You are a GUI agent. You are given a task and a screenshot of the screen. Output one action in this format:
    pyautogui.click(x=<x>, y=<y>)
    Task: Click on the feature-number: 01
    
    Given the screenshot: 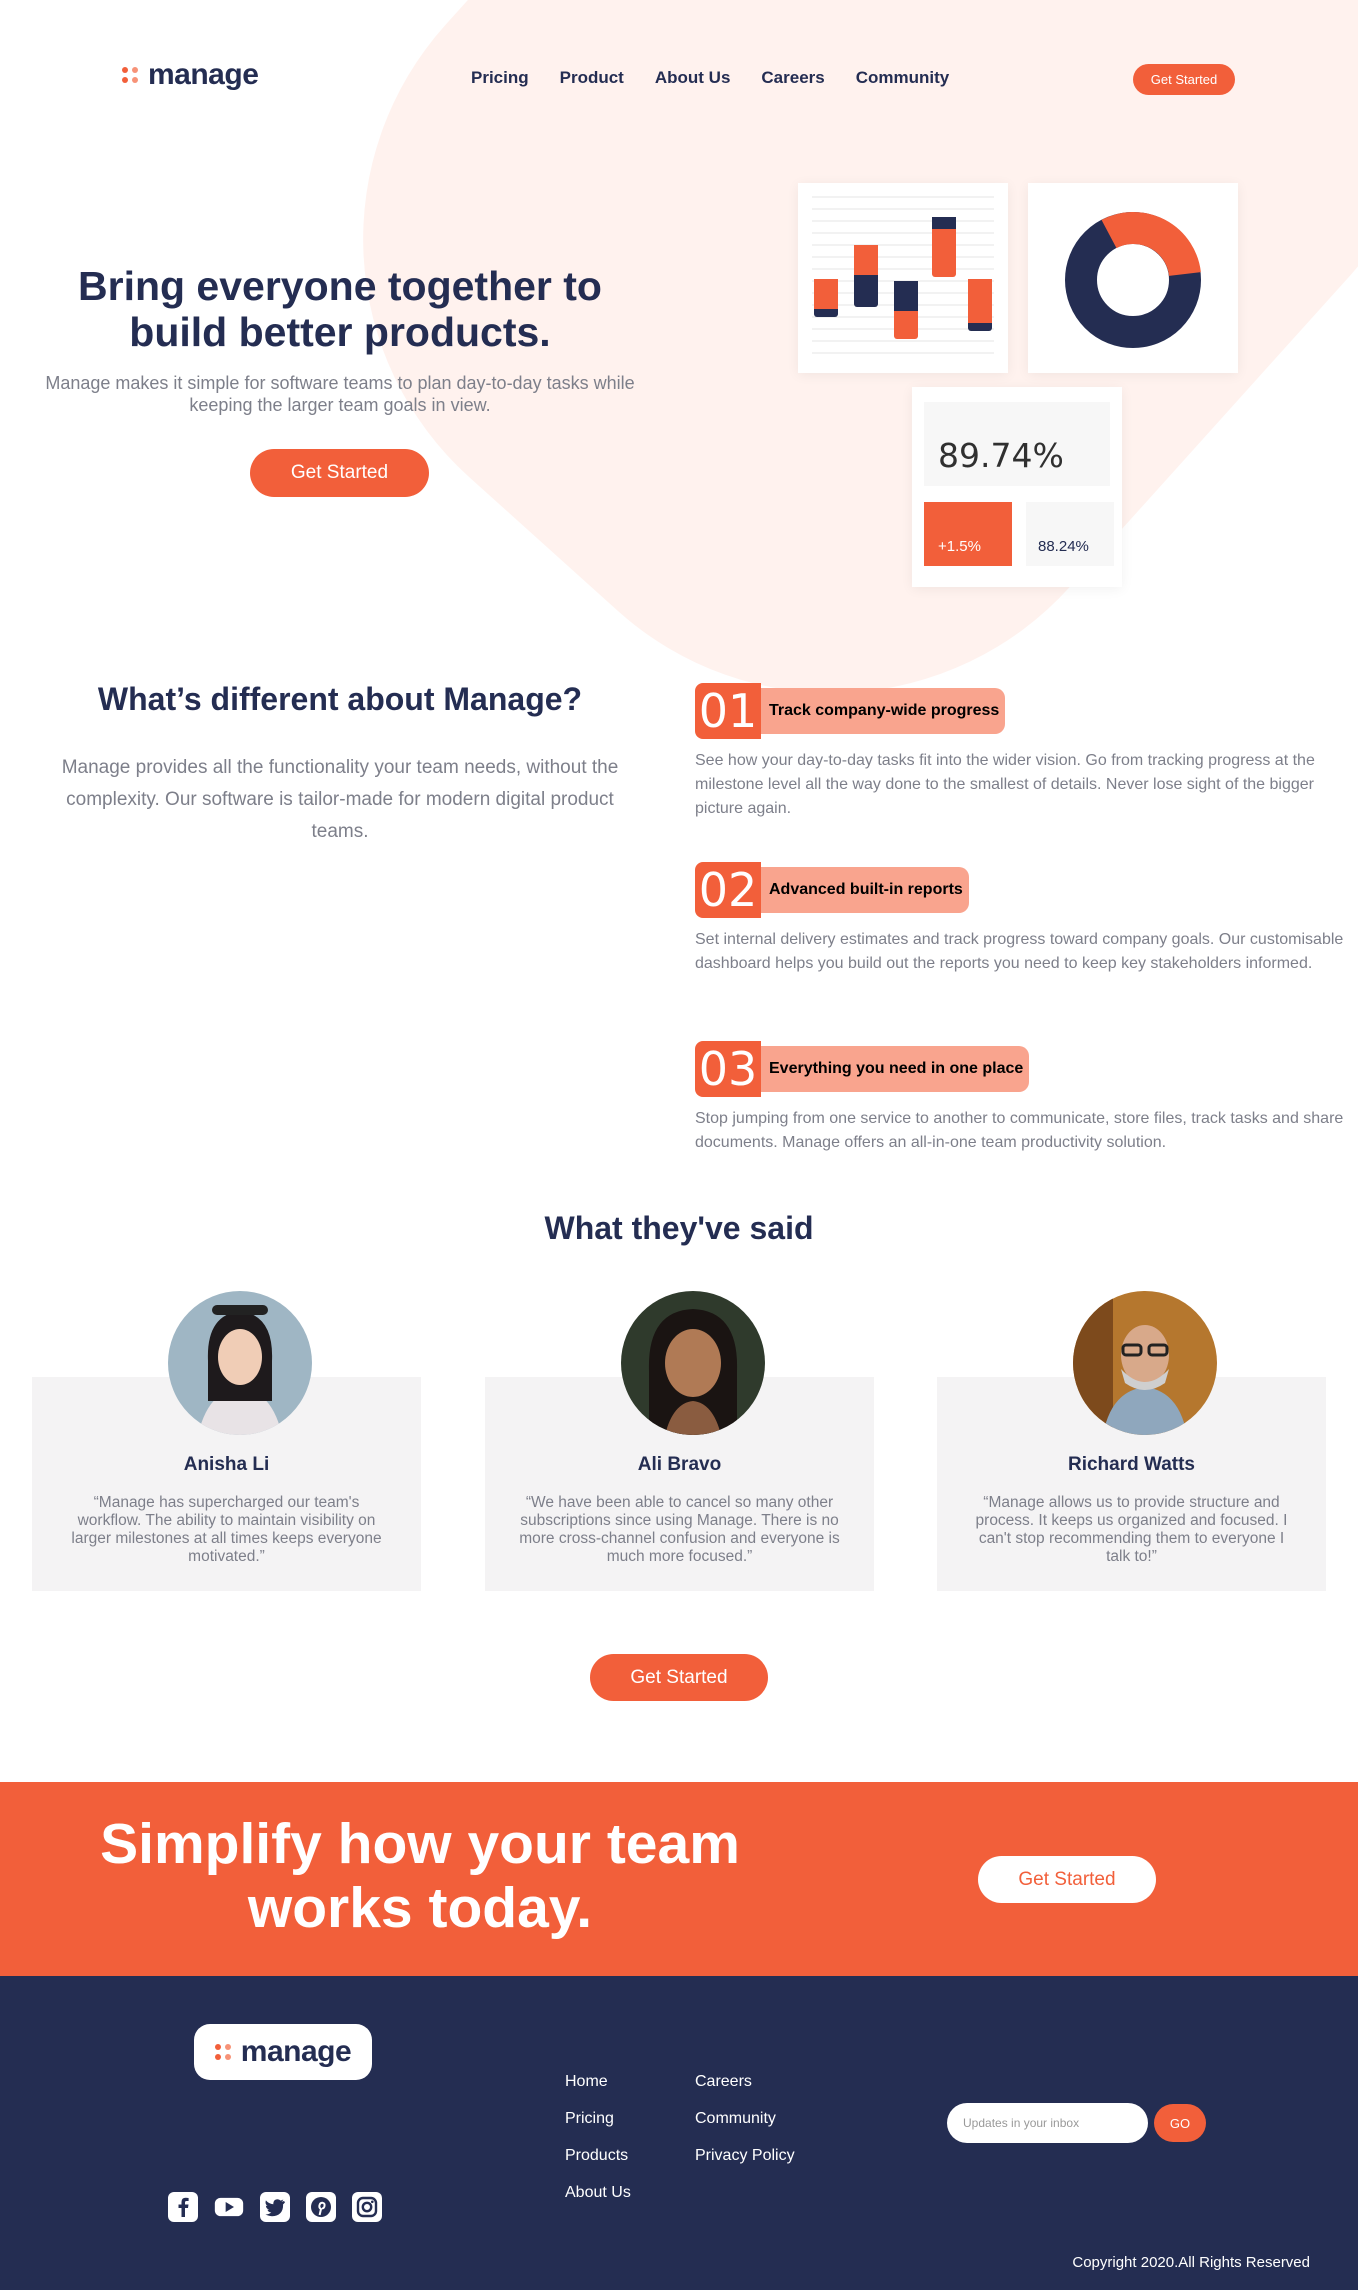 What is the action you would take?
    pyautogui.click(x=728, y=711)
    